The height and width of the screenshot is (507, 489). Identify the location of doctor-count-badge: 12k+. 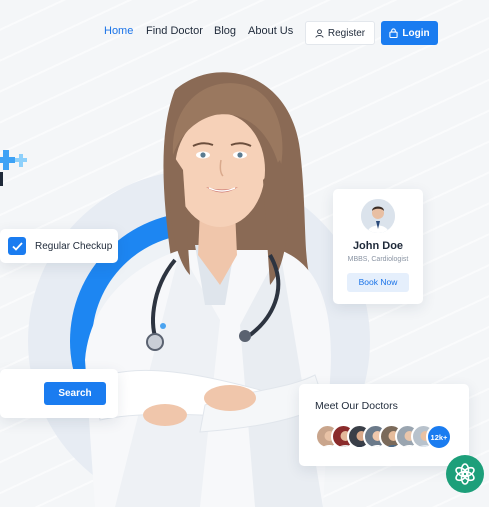
(439, 437).